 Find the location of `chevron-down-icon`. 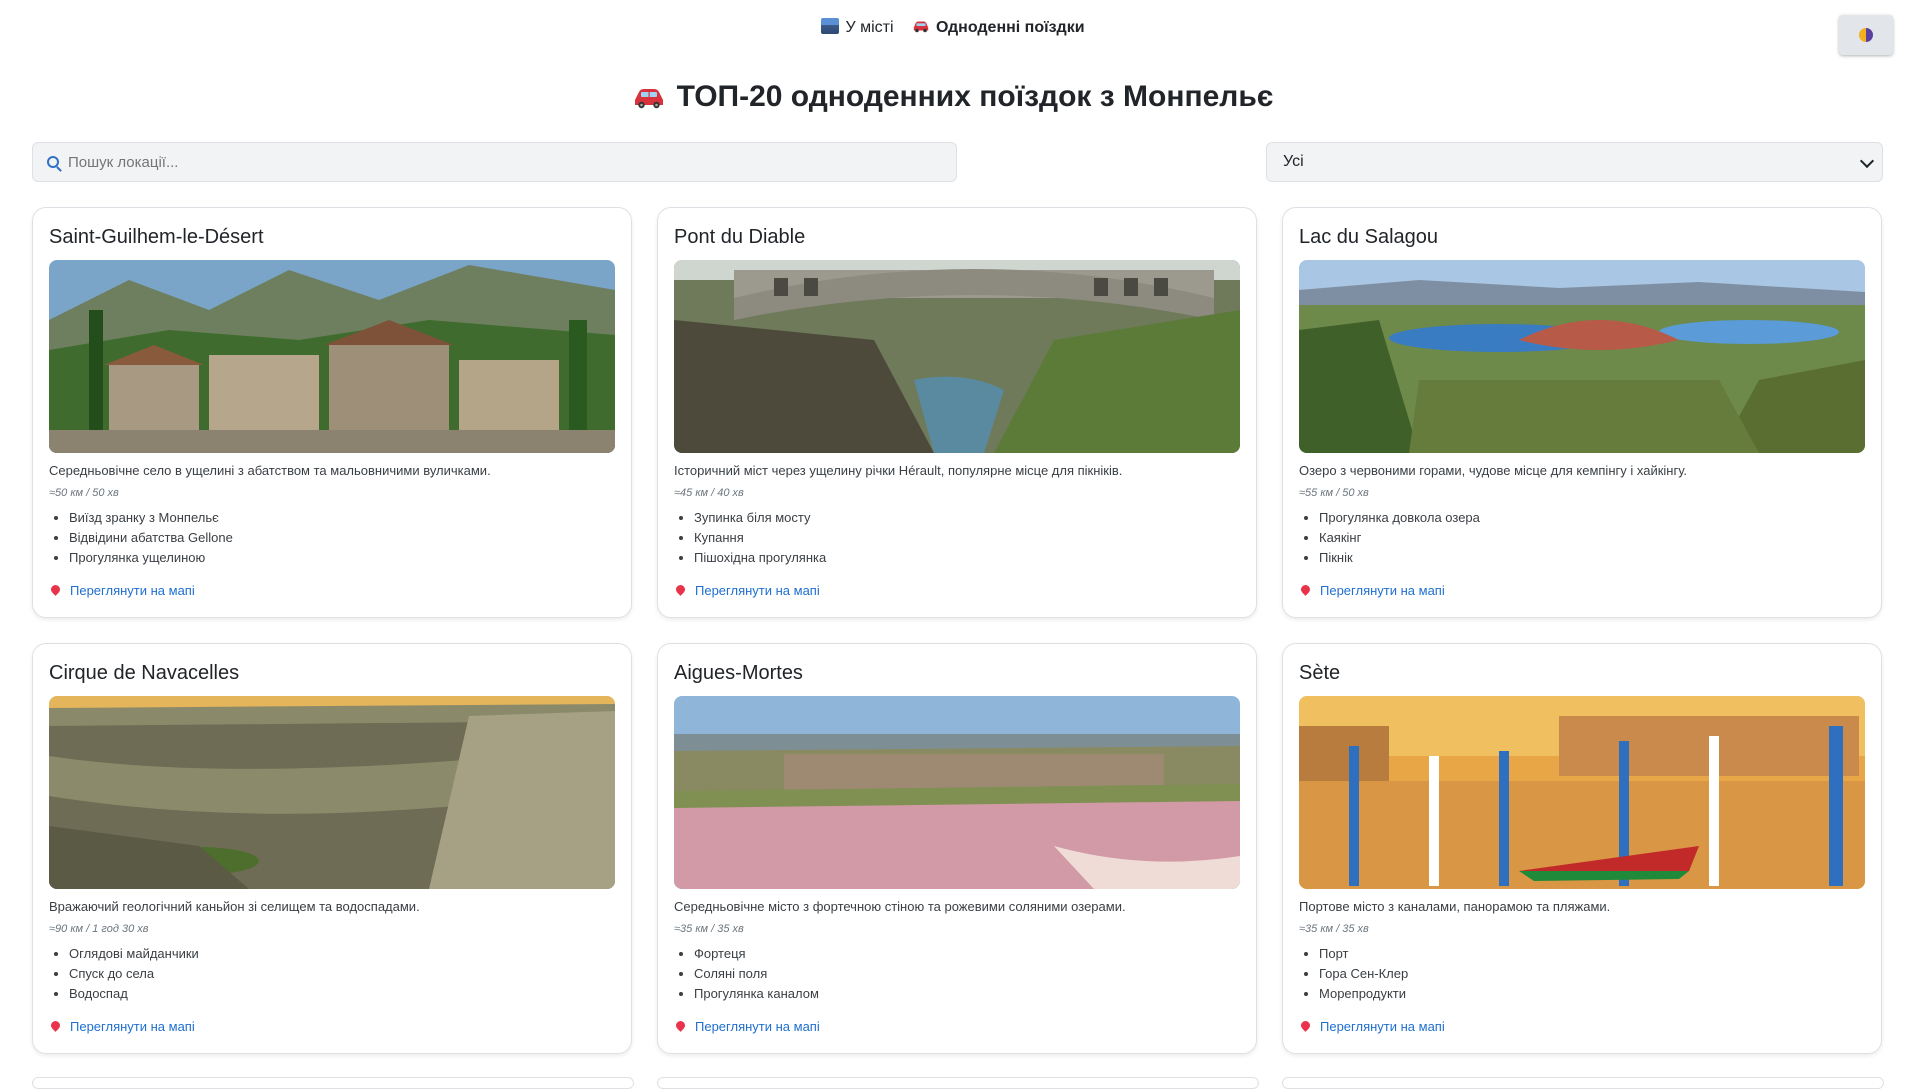

chevron-down-icon is located at coordinates (1867, 161).